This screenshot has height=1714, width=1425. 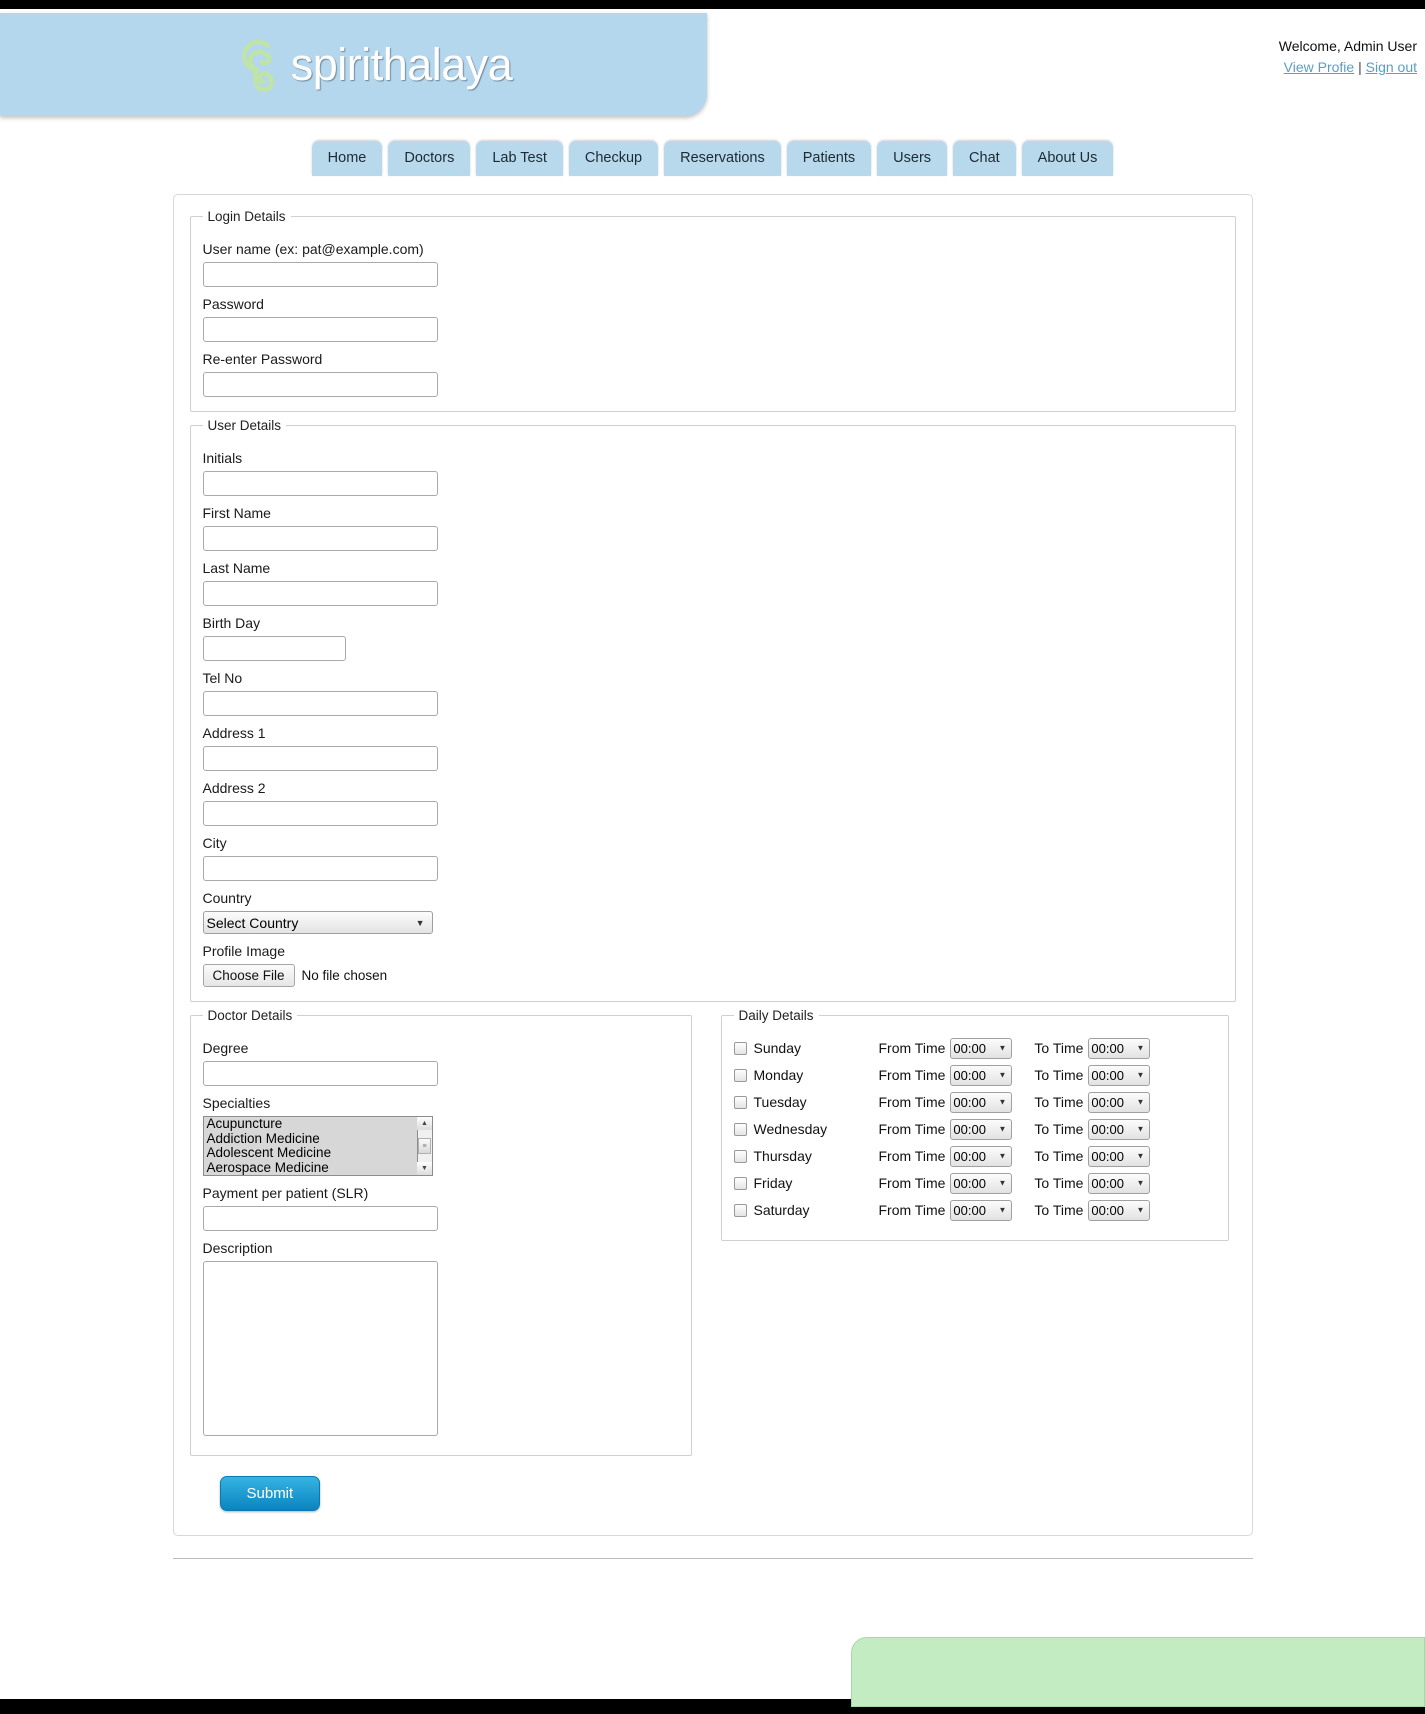 I want to click on scrollbar-thumb: ≡, so click(x=424, y=1146).